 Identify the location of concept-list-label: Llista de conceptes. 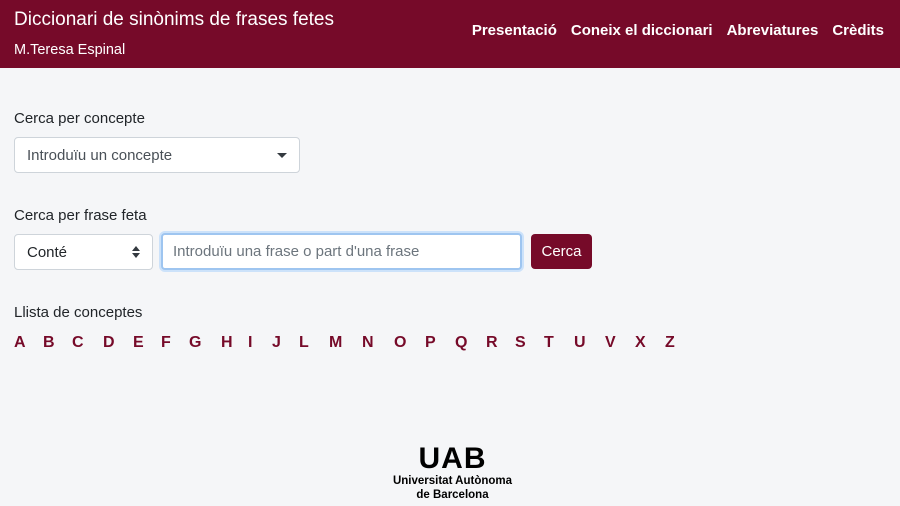
(78, 312).